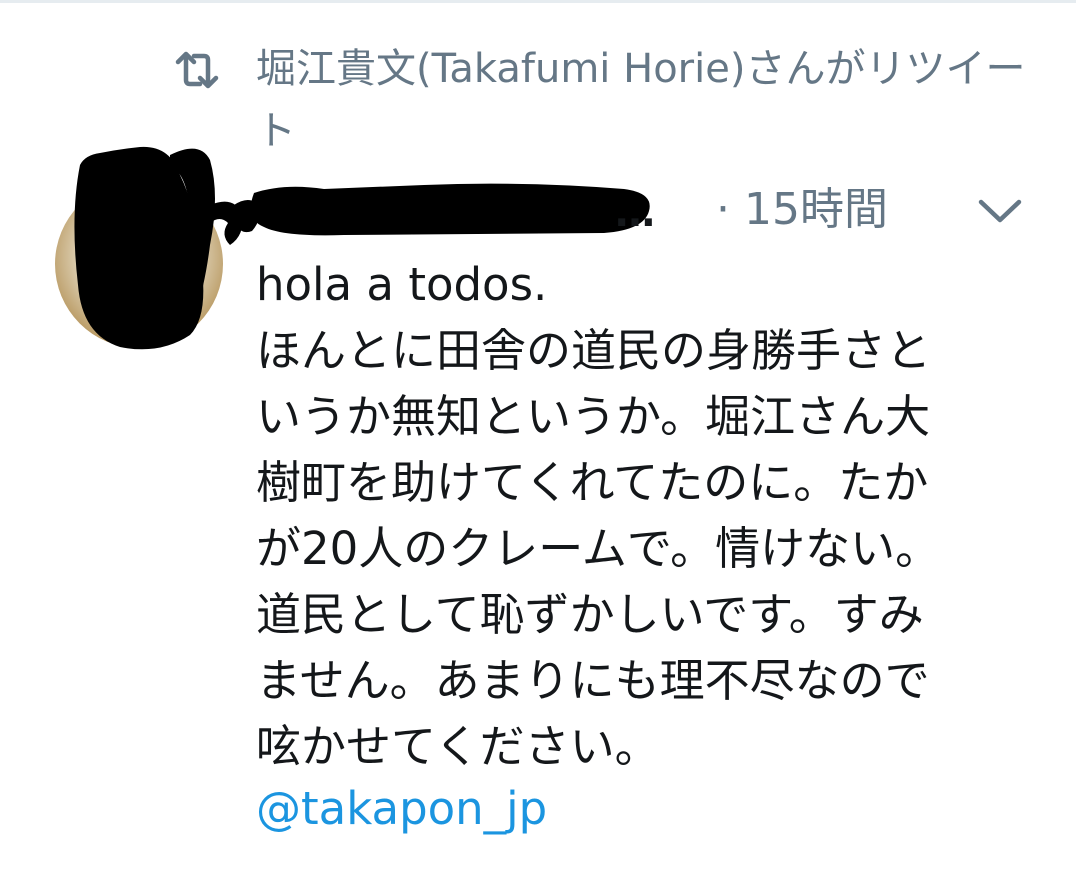  Describe the element at coordinates (197, 70) in the screenshot. I see `retweet-icon` at that location.